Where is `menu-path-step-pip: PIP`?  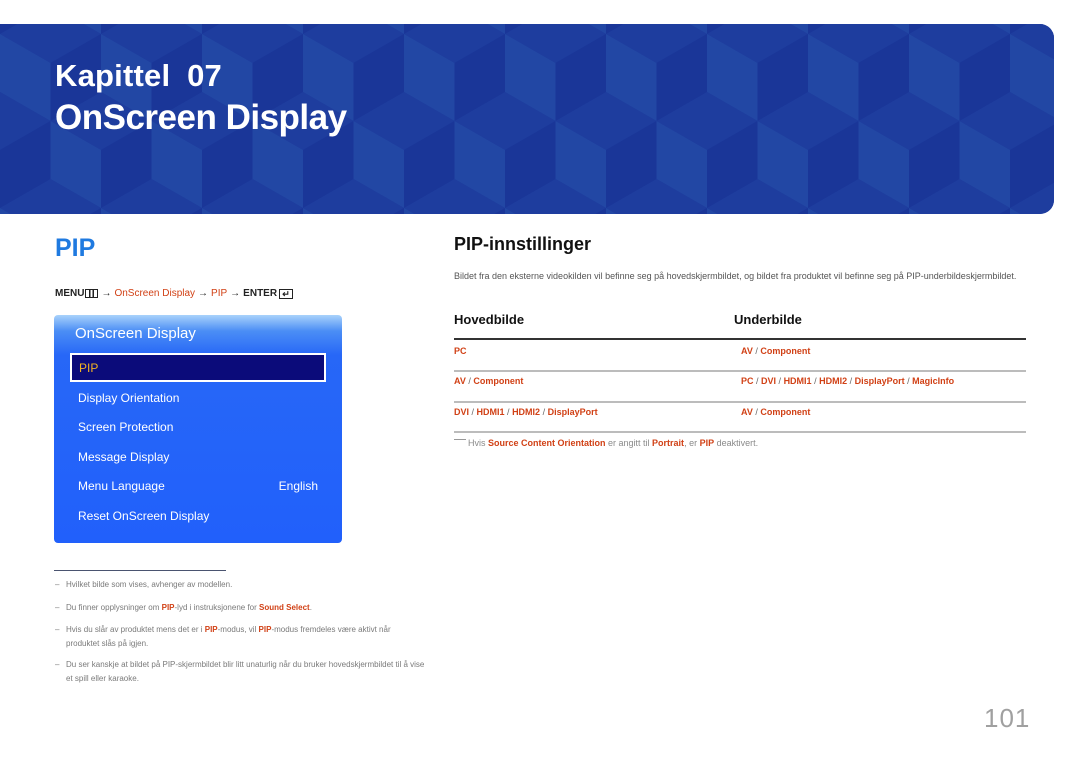
menu-path-step-pip: PIP is located at coordinates (219, 293).